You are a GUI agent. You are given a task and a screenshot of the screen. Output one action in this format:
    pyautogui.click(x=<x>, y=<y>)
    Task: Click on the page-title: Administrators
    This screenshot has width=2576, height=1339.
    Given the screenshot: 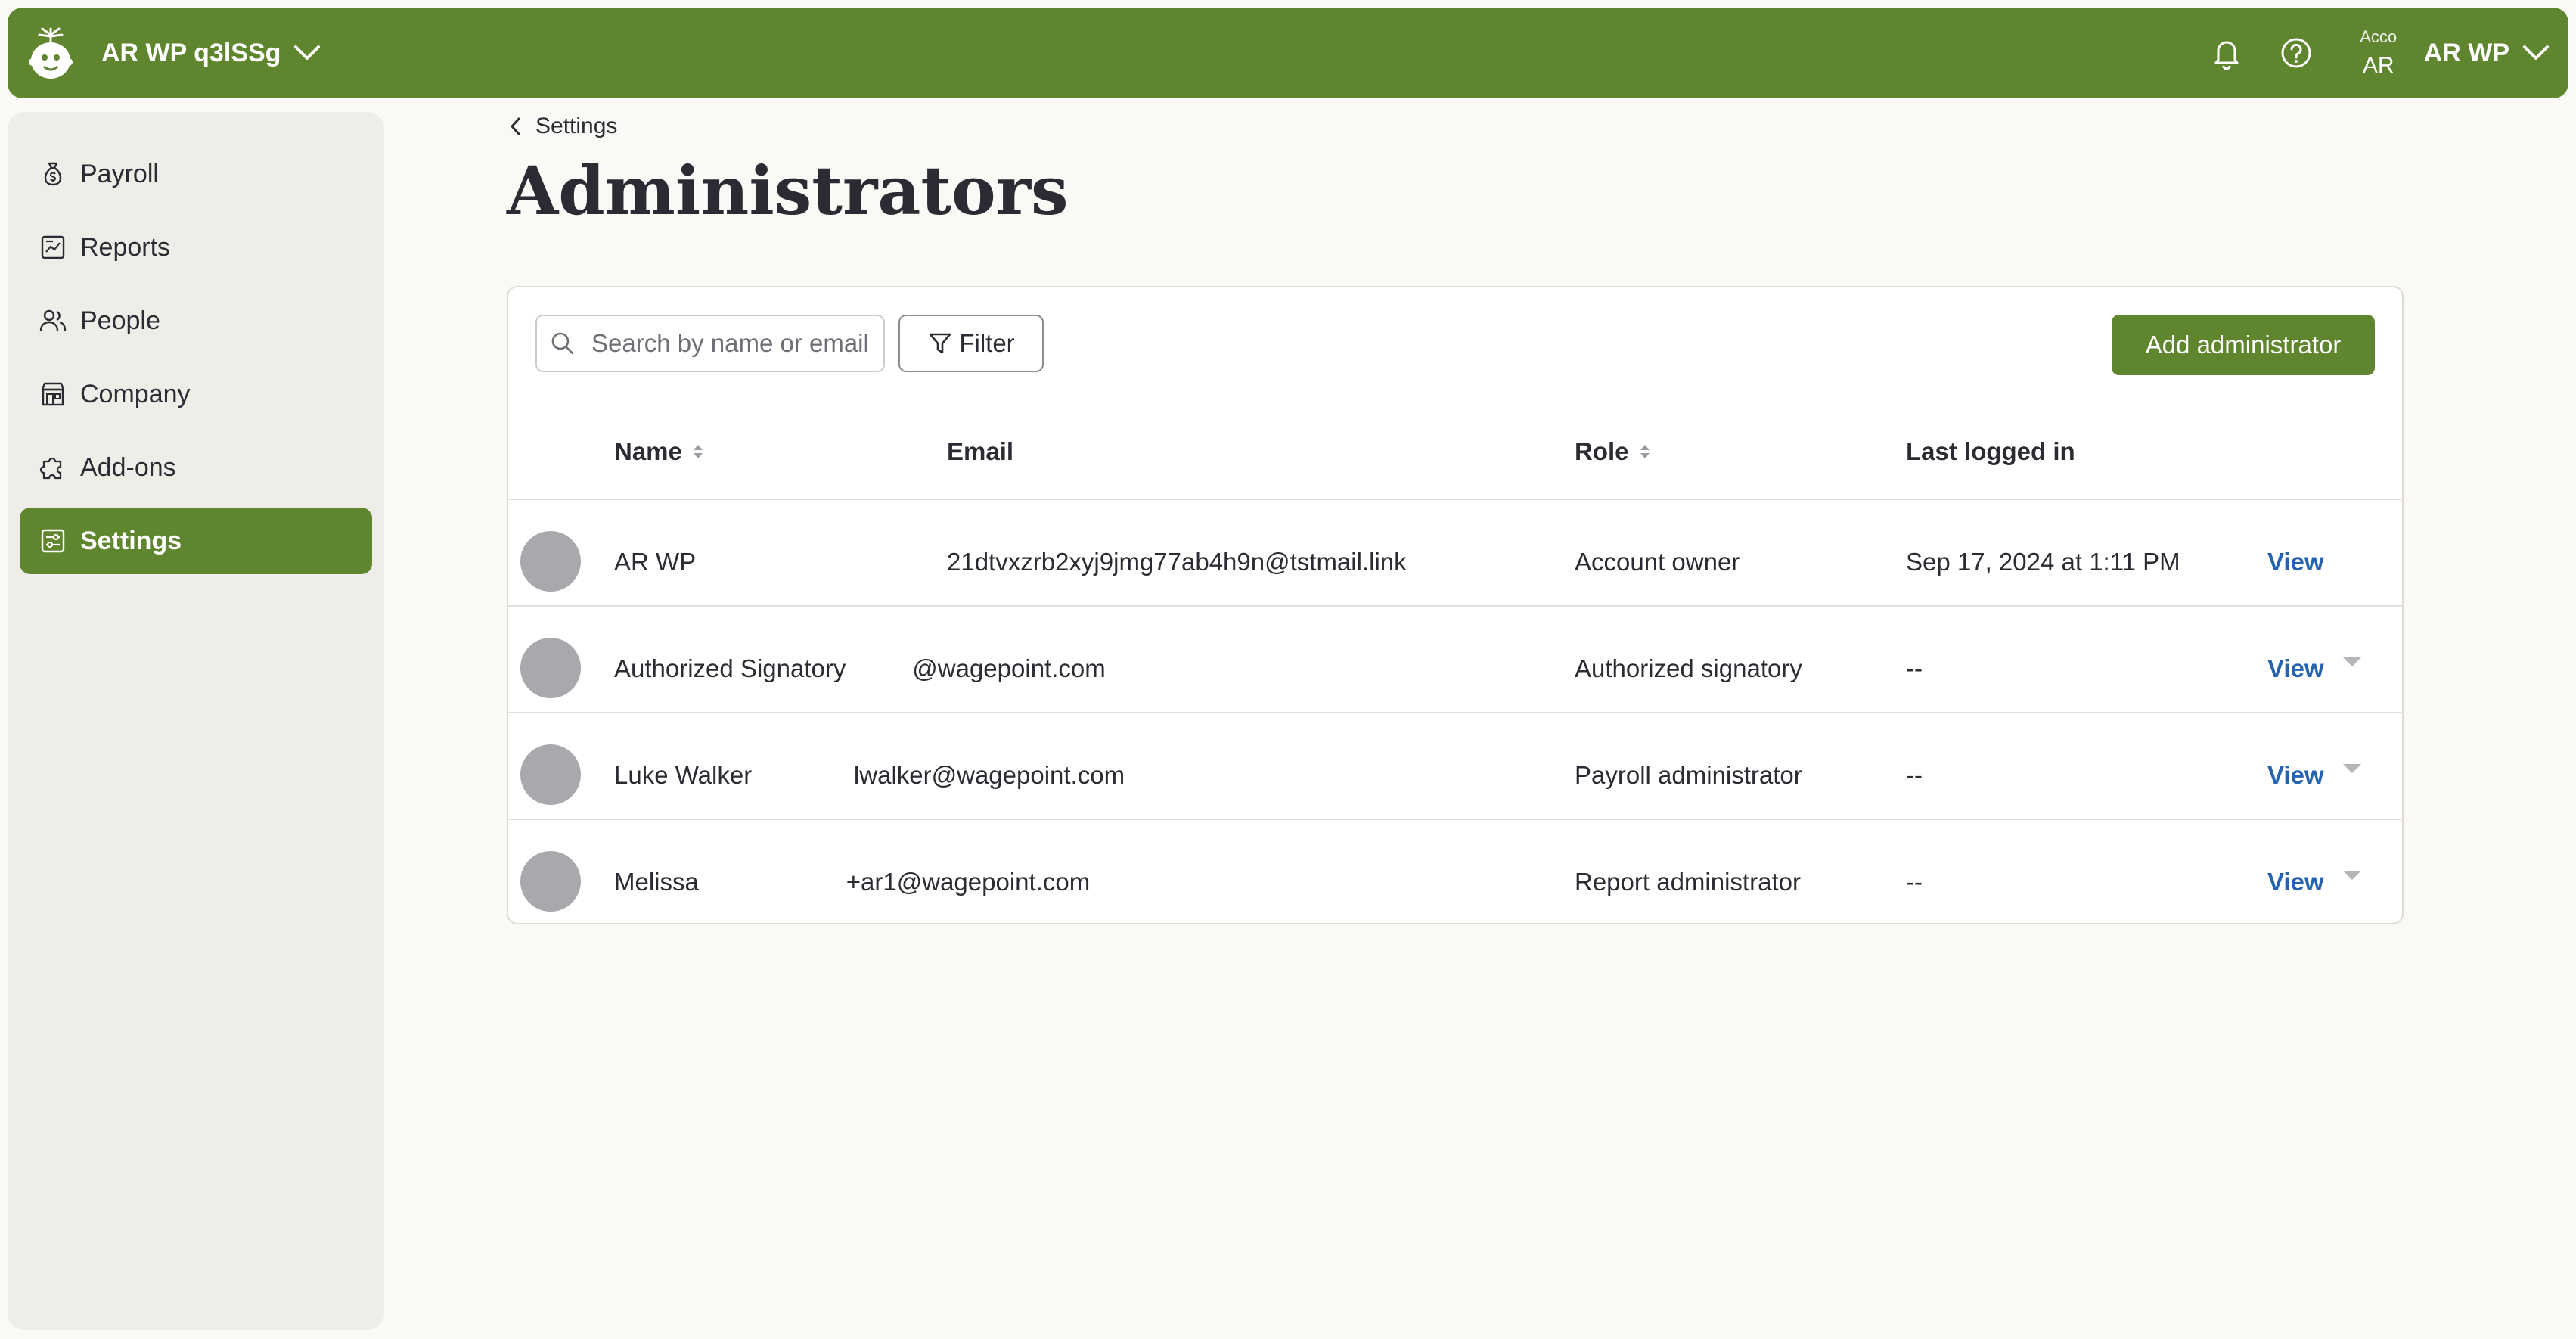 What is the action you would take?
    pyautogui.click(x=788, y=190)
    